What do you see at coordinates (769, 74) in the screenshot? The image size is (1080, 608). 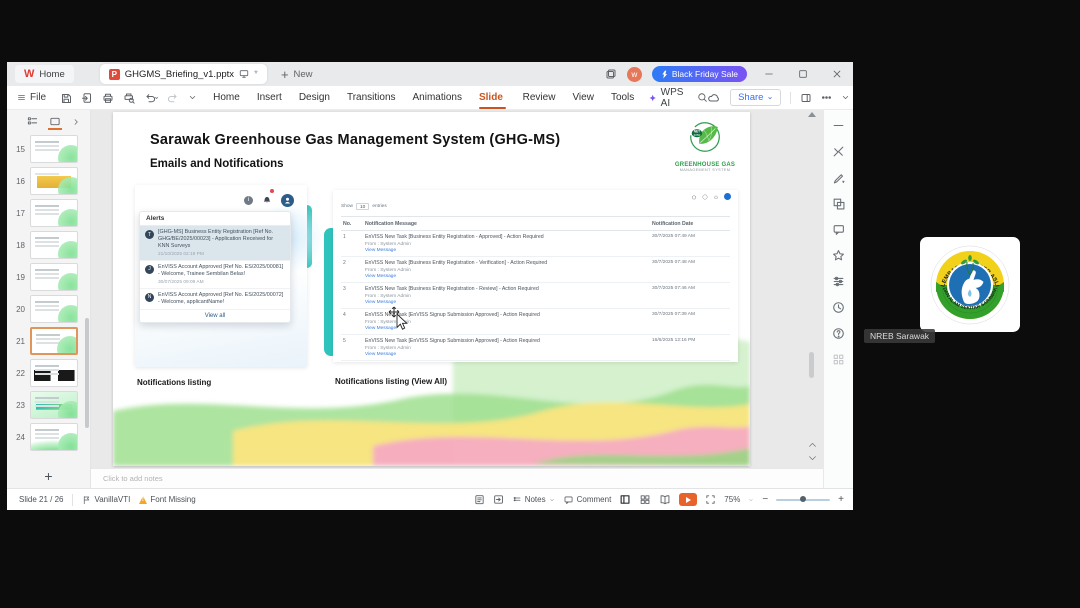 I see `minimize-button` at bounding box center [769, 74].